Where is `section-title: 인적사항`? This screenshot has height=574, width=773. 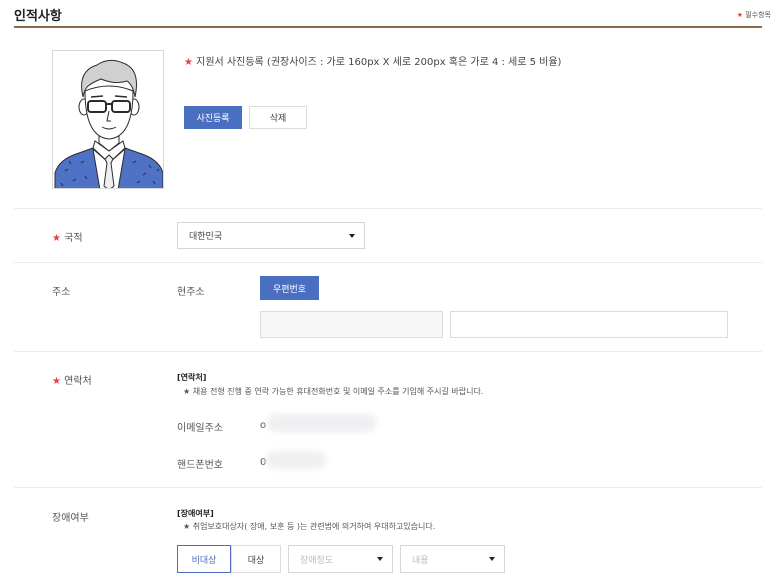
section-title: 인적사항 is located at coordinates (38, 16).